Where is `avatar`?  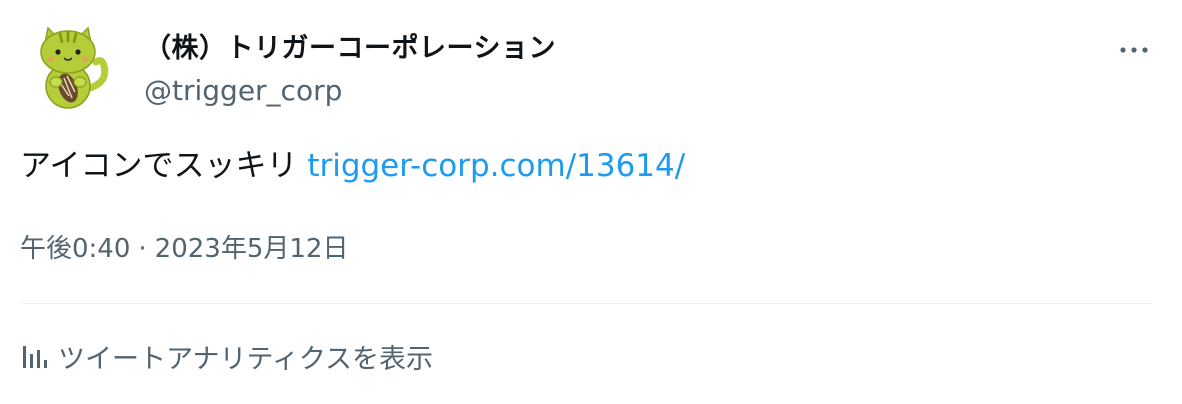 avatar is located at coordinates (68, 66).